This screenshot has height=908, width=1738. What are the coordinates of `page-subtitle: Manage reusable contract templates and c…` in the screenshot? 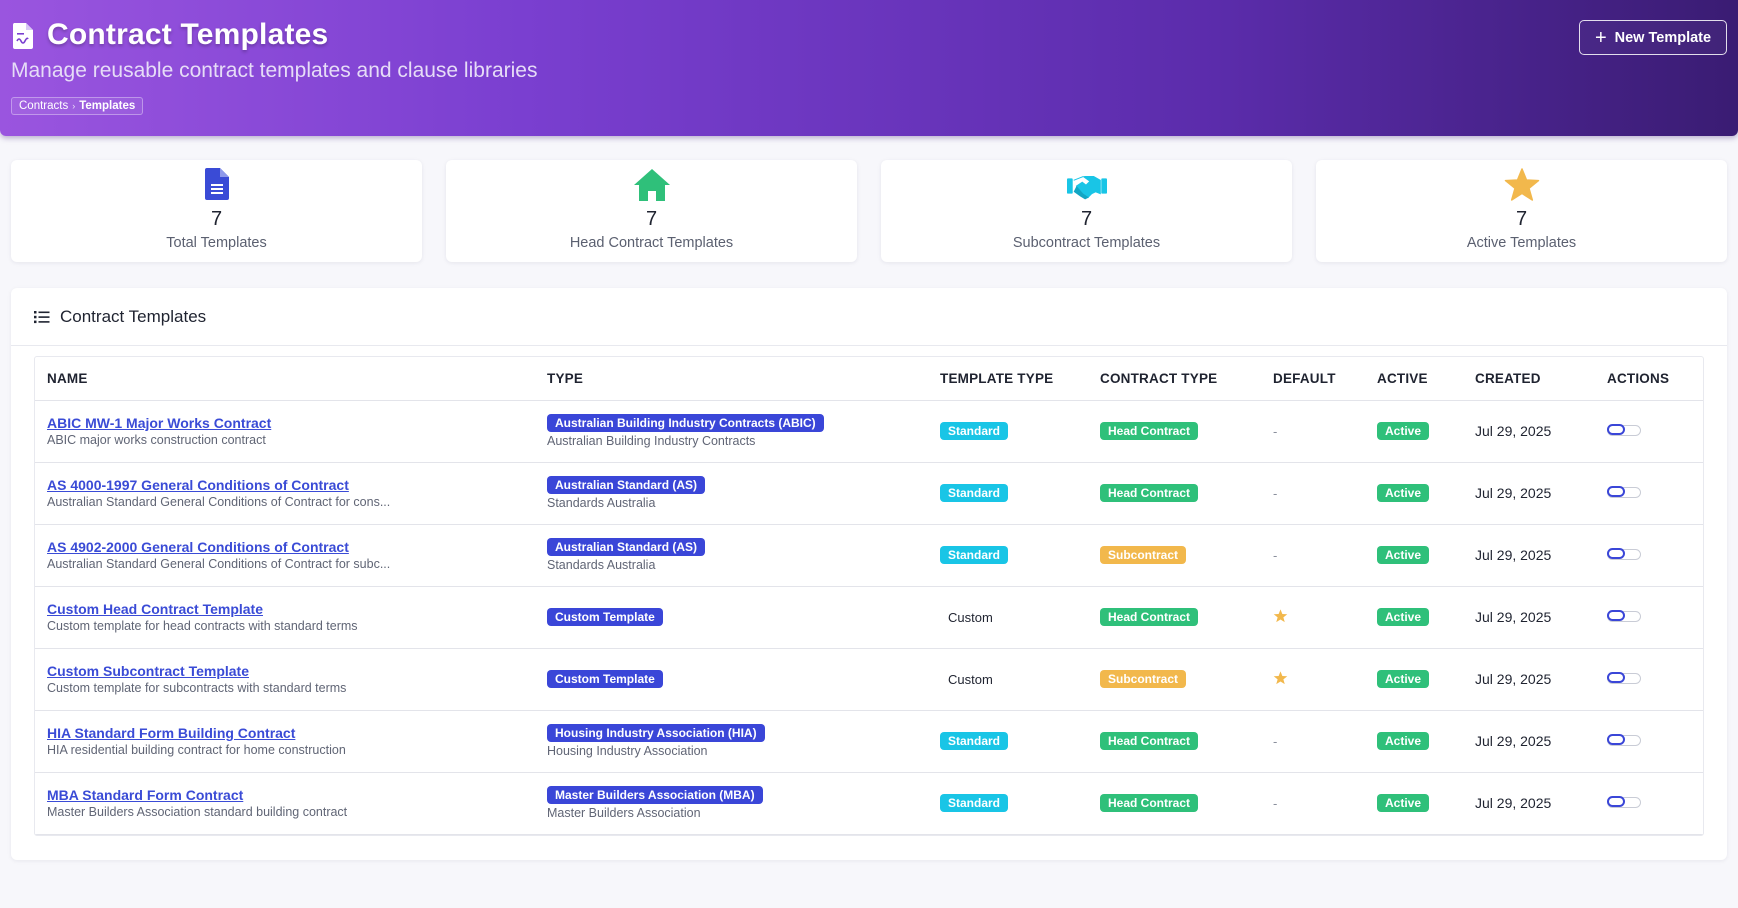 It's located at (274, 70).